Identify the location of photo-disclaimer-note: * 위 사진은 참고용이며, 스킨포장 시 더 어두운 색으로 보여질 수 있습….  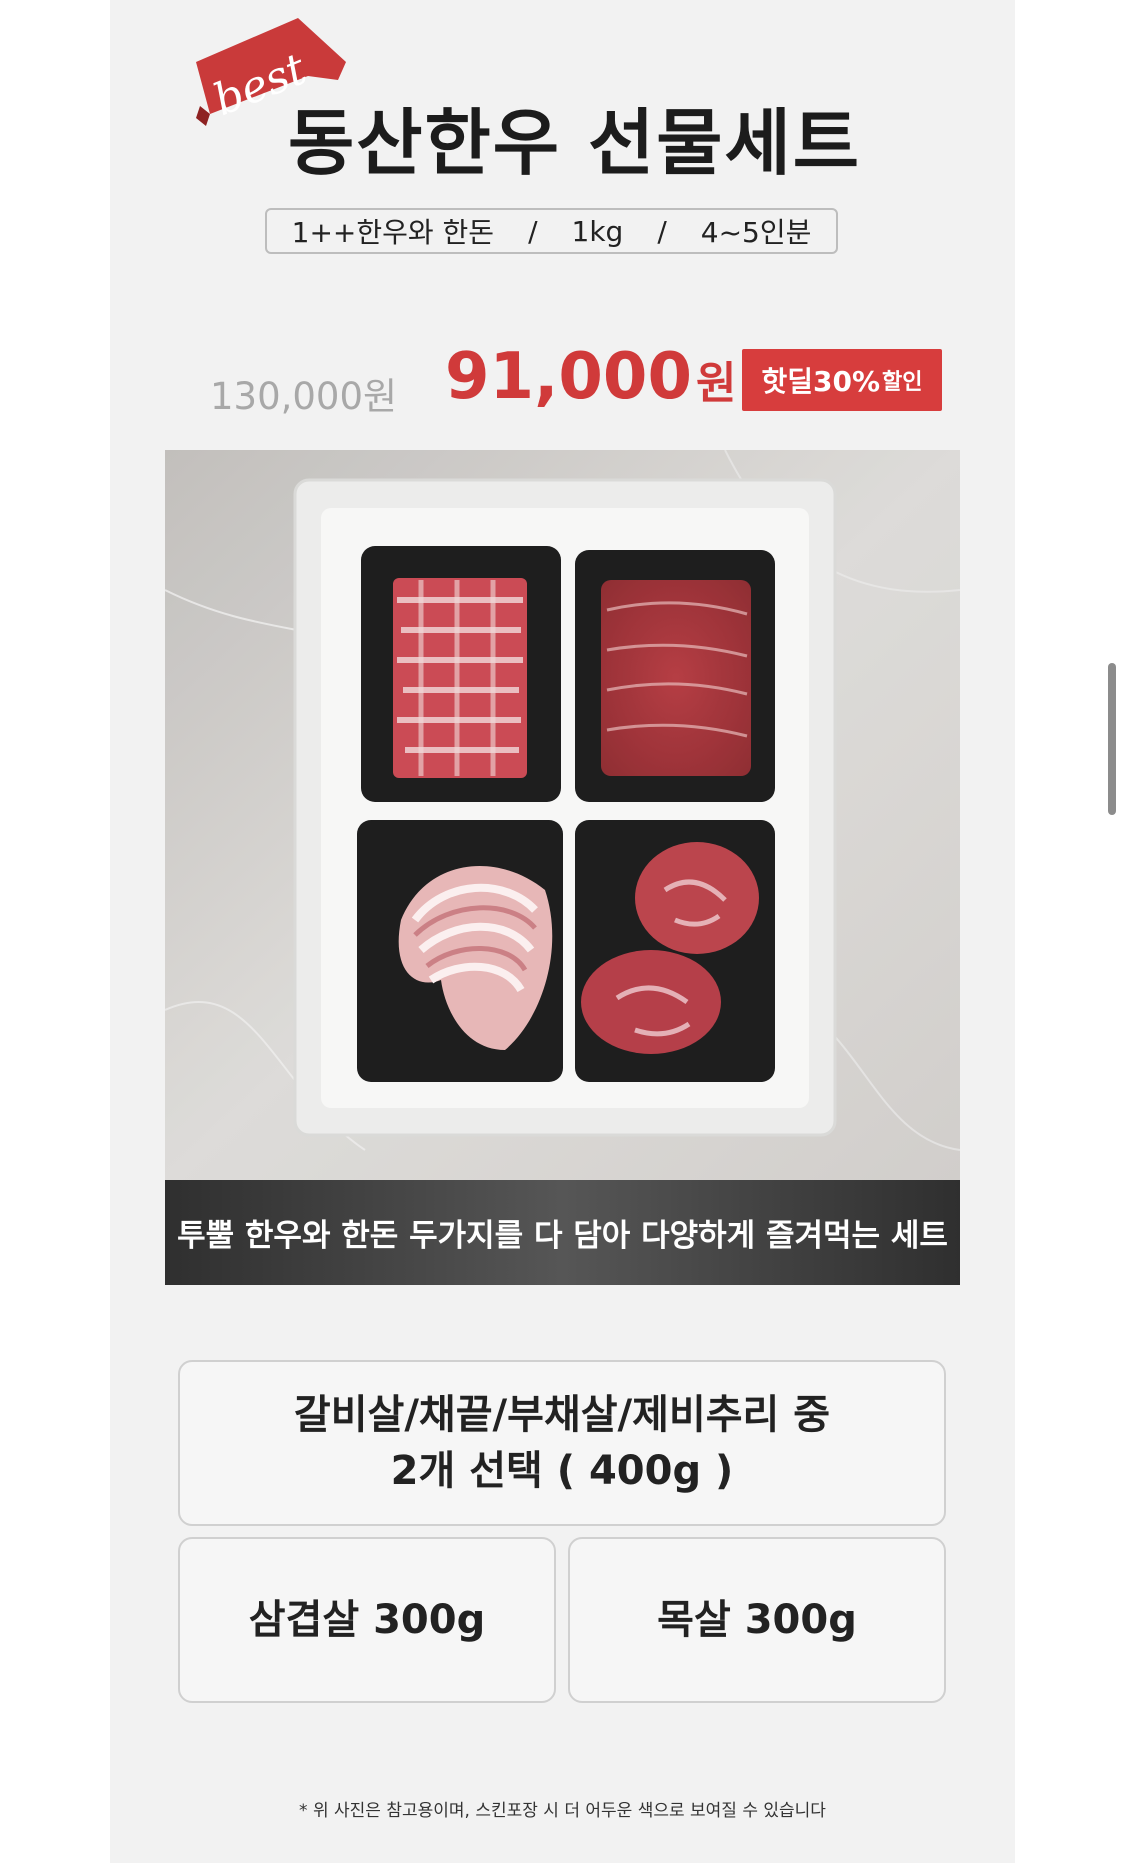
(562, 1811).